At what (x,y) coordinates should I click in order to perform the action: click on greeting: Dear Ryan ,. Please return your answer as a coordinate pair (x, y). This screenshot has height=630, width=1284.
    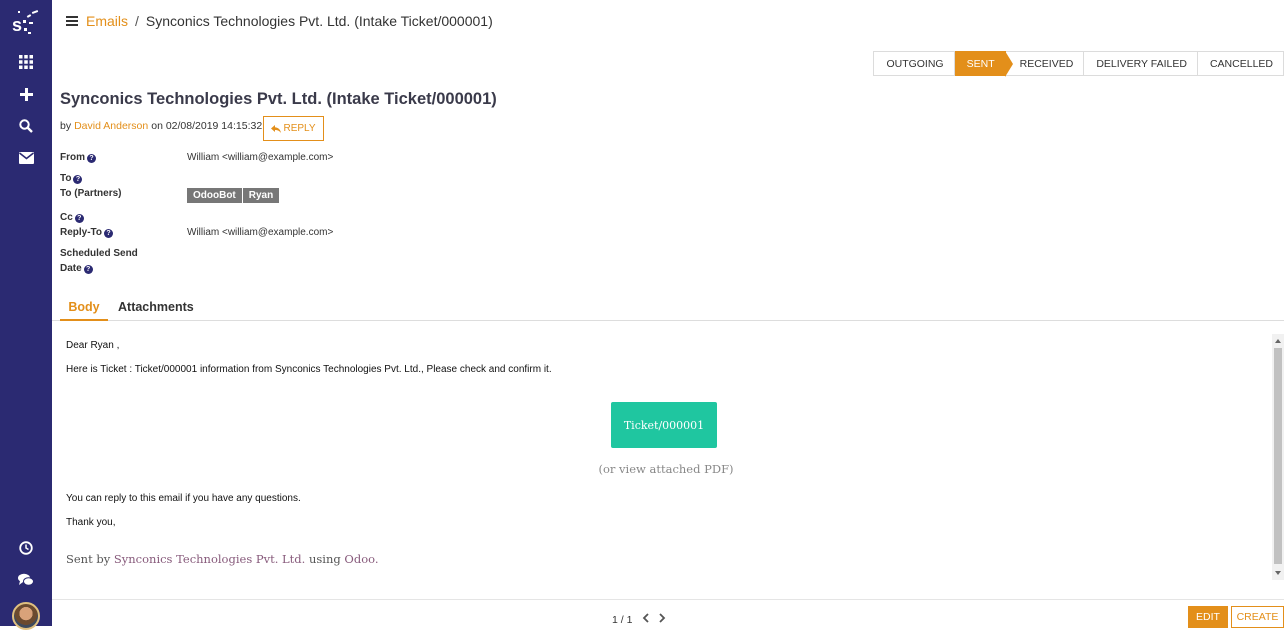
    Looking at the image, I should click on (93, 345).